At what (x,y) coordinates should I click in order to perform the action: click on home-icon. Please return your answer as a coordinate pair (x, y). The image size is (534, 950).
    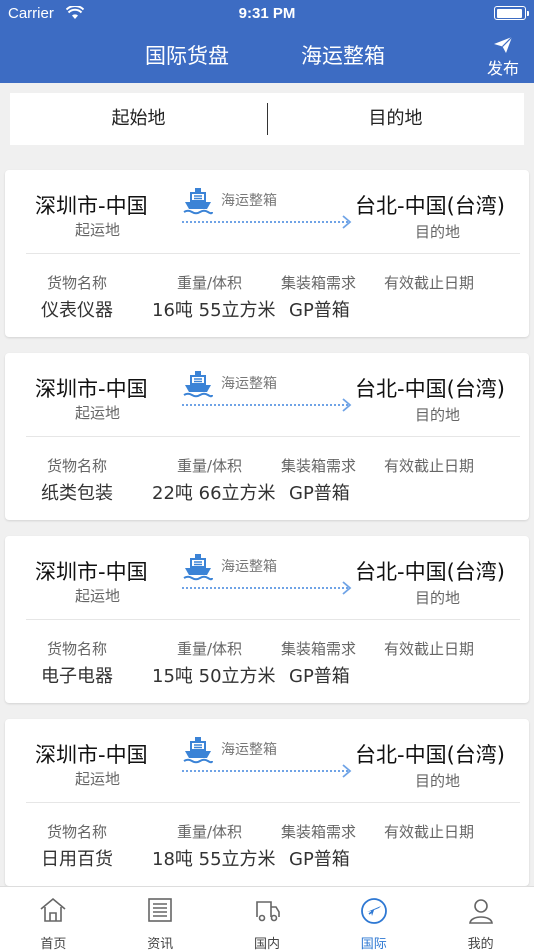
    Looking at the image, I should click on (53, 909).